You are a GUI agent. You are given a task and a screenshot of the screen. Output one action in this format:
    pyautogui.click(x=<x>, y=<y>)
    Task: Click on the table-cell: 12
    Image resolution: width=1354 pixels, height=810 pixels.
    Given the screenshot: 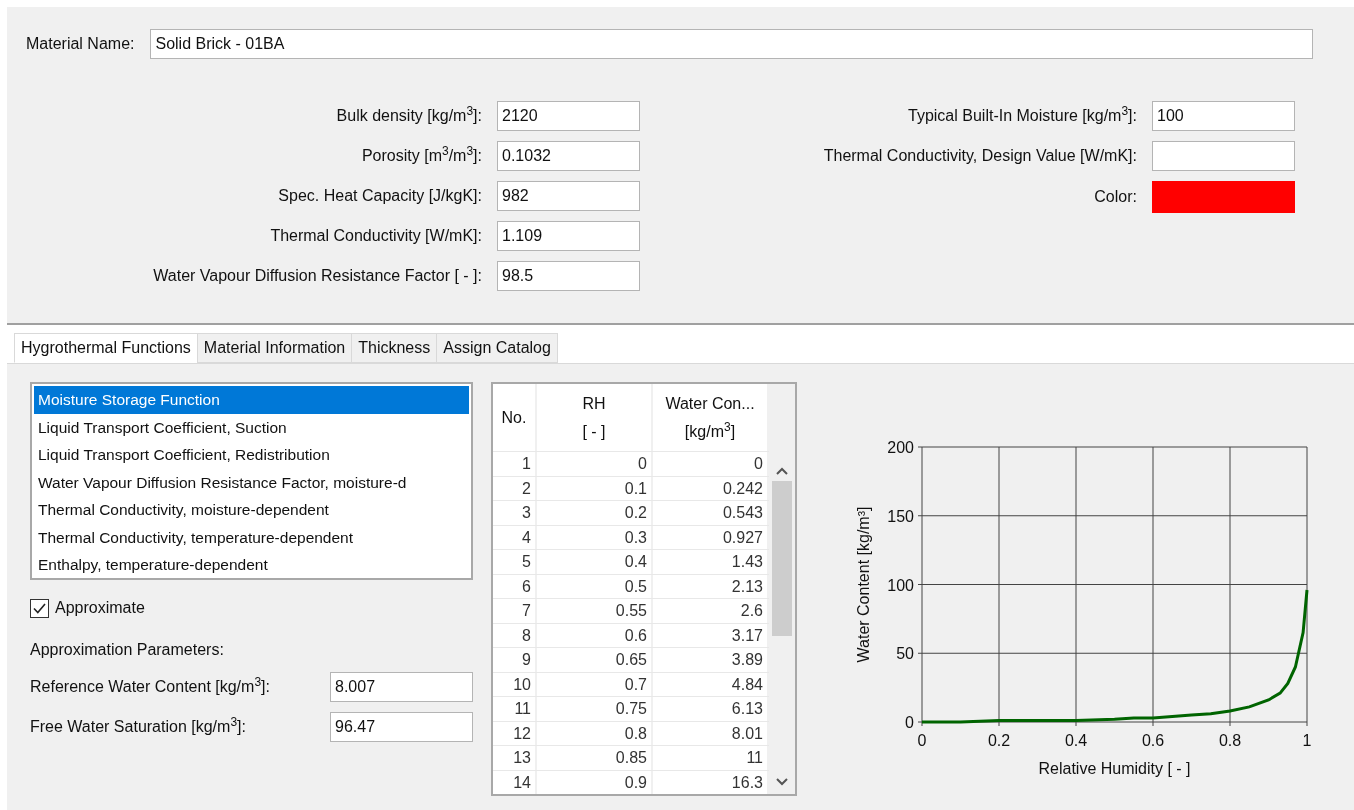 What is the action you would take?
    pyautogui.click(x=515, y=733)
    